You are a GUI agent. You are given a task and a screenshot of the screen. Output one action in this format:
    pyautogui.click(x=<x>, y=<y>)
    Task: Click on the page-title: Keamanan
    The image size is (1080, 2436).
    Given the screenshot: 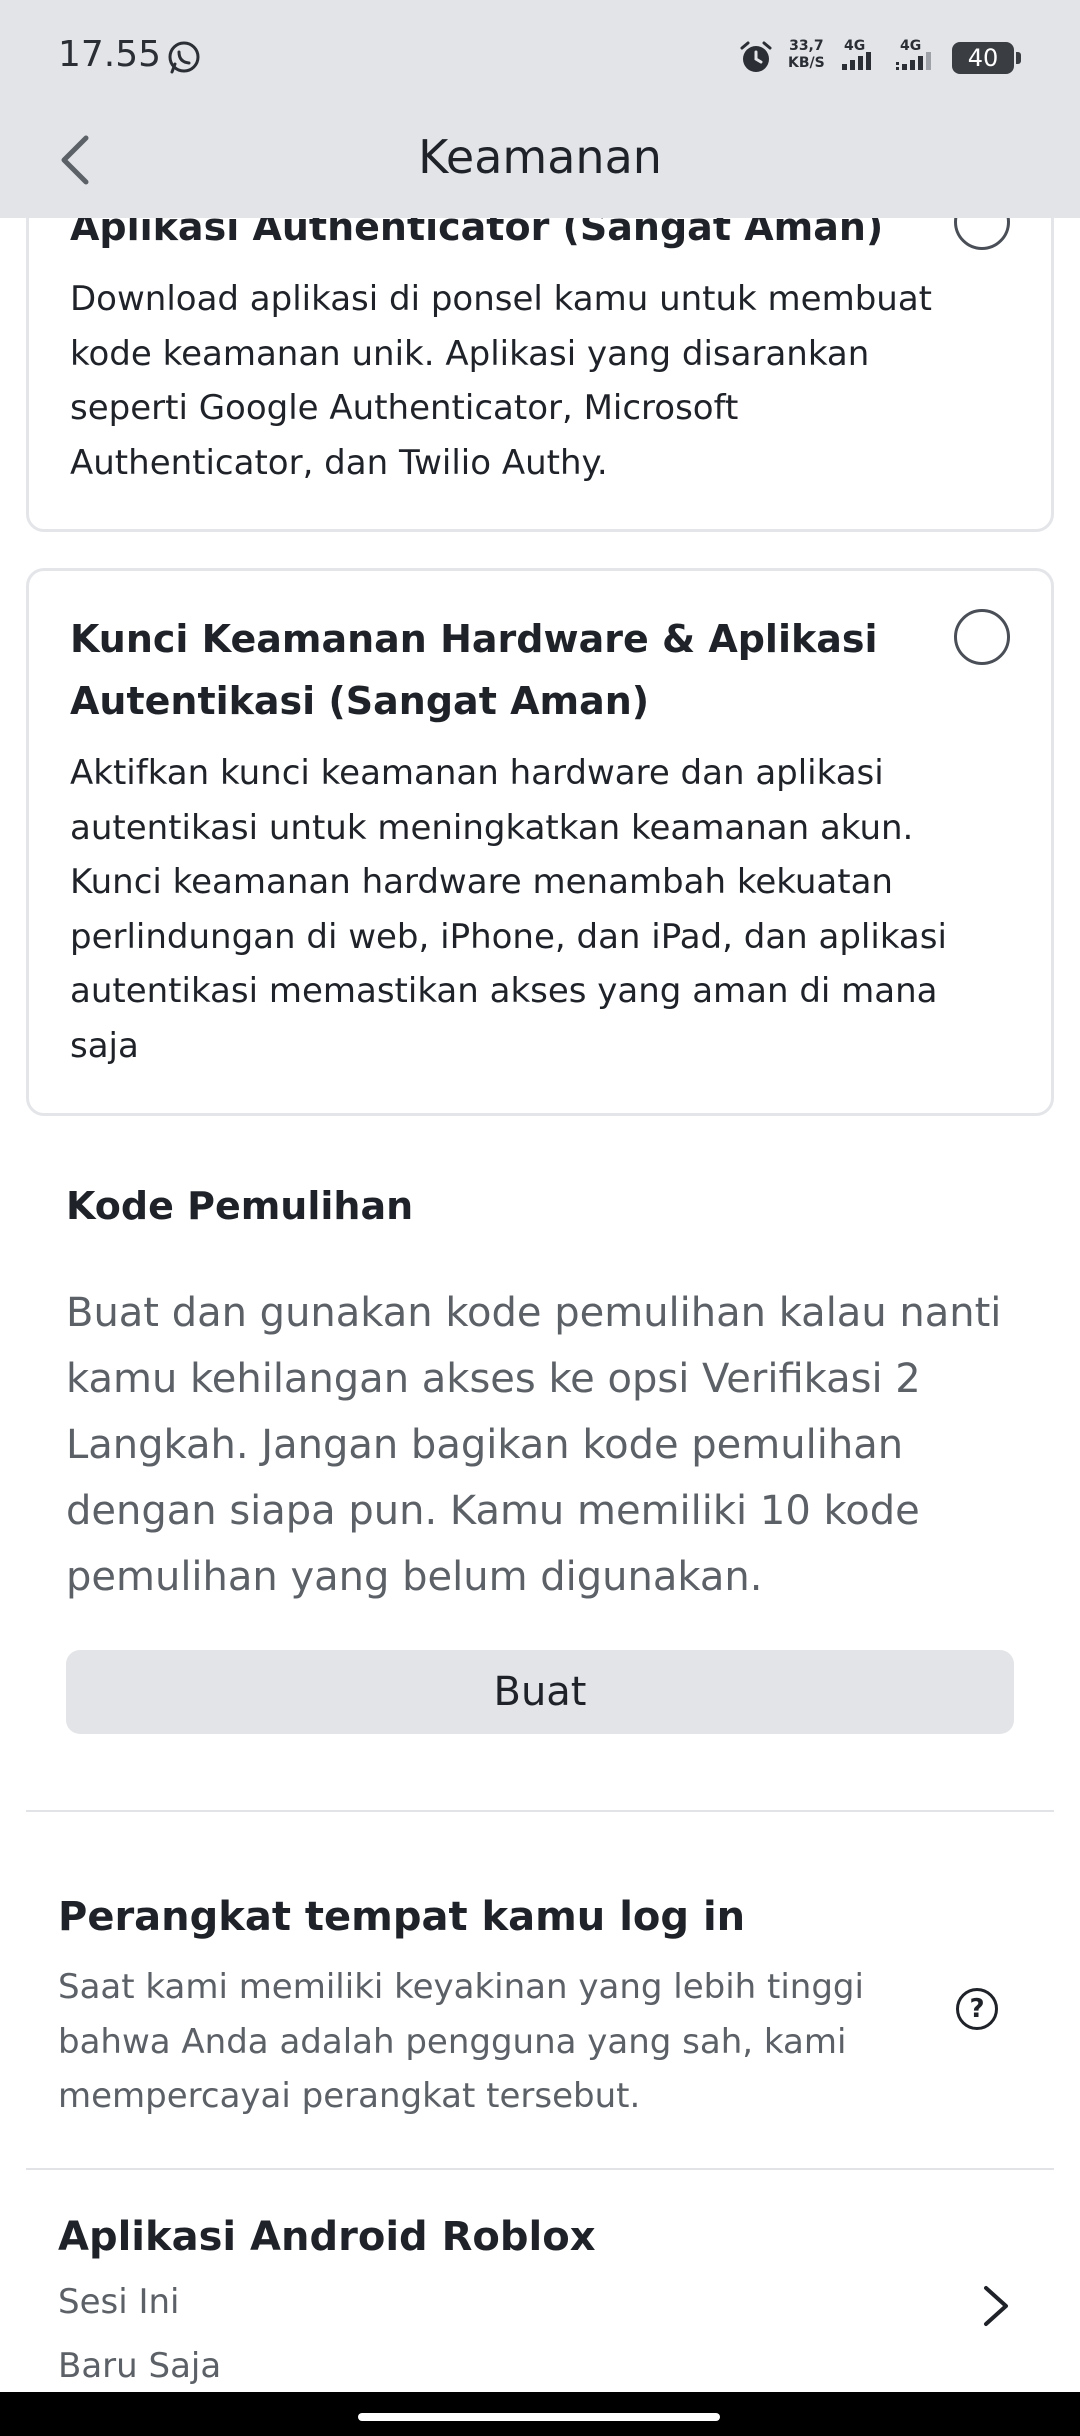 What is the action you would take?
    pyautogui.click(x=540, y=157)
    